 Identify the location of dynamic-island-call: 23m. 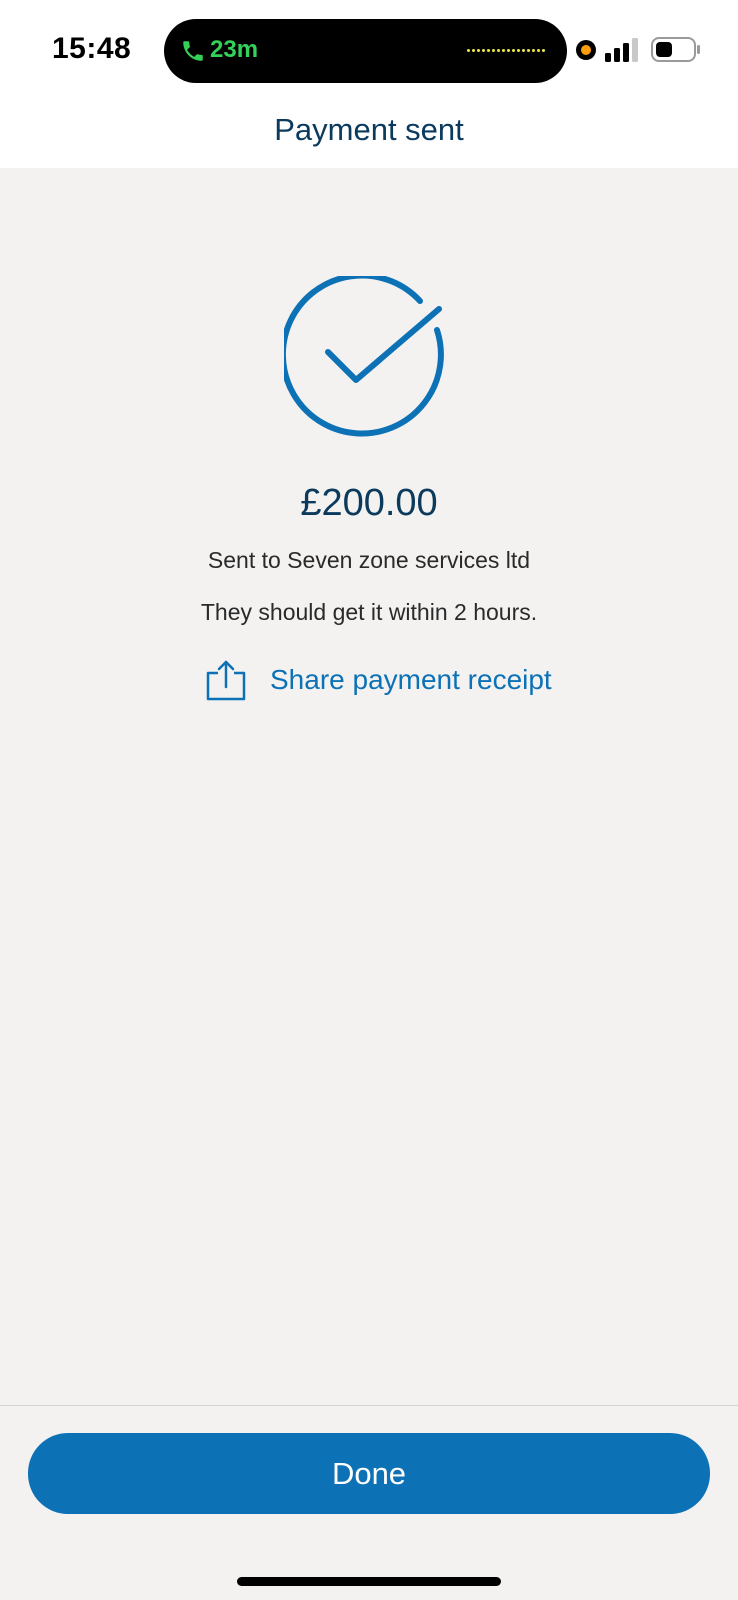
(365, 51).